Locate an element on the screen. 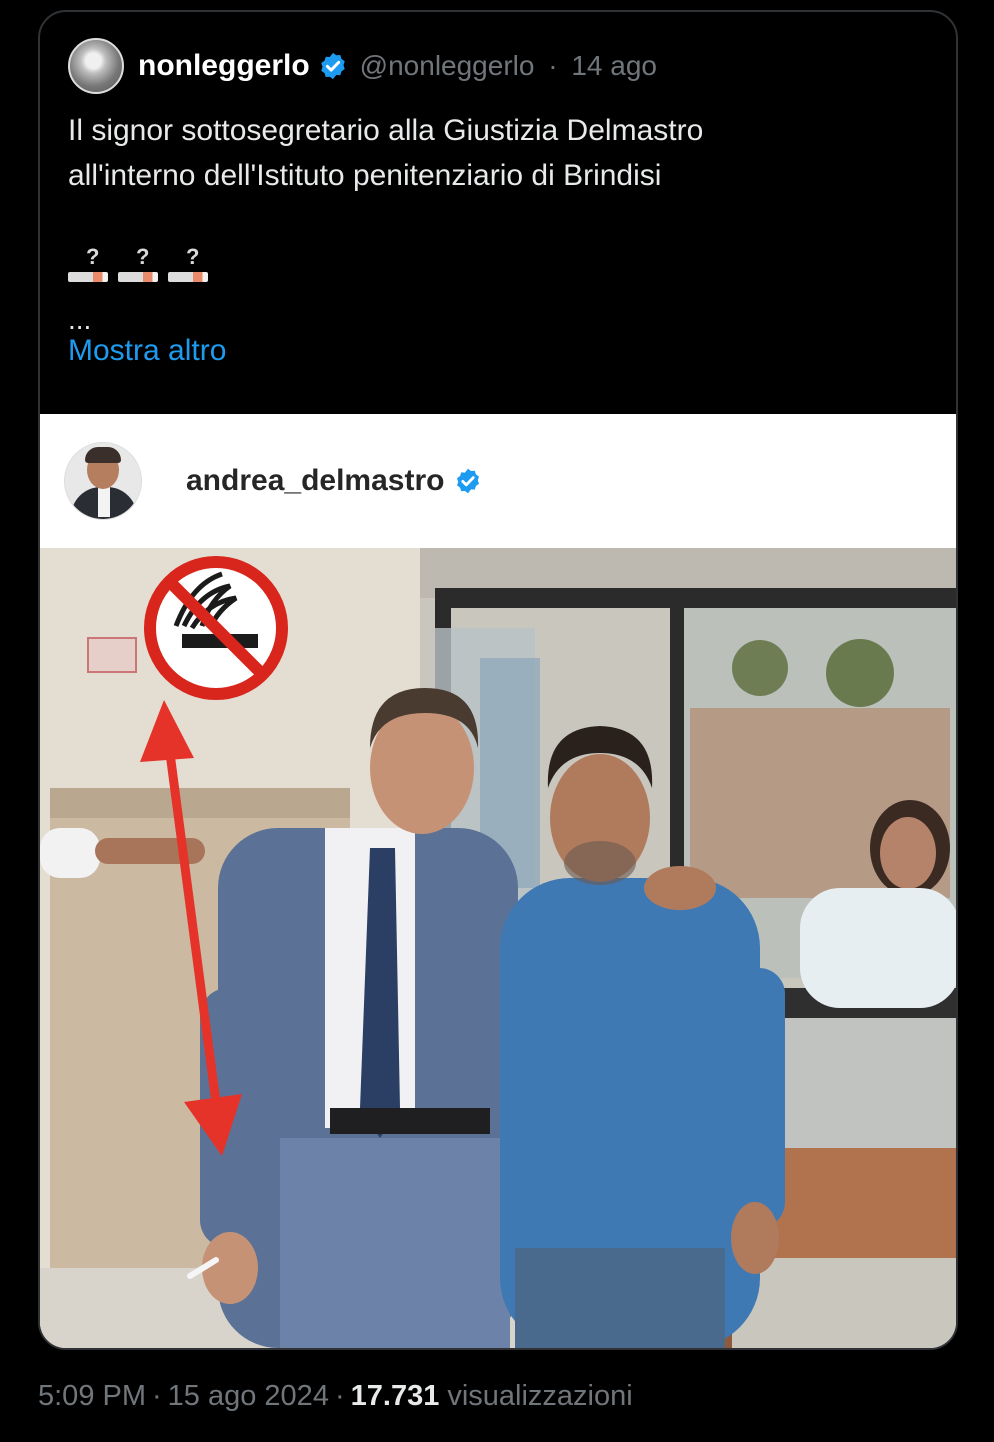 This screenshot has width=994, height=1442. embedded-avatar is located at coordinates (103, 481).